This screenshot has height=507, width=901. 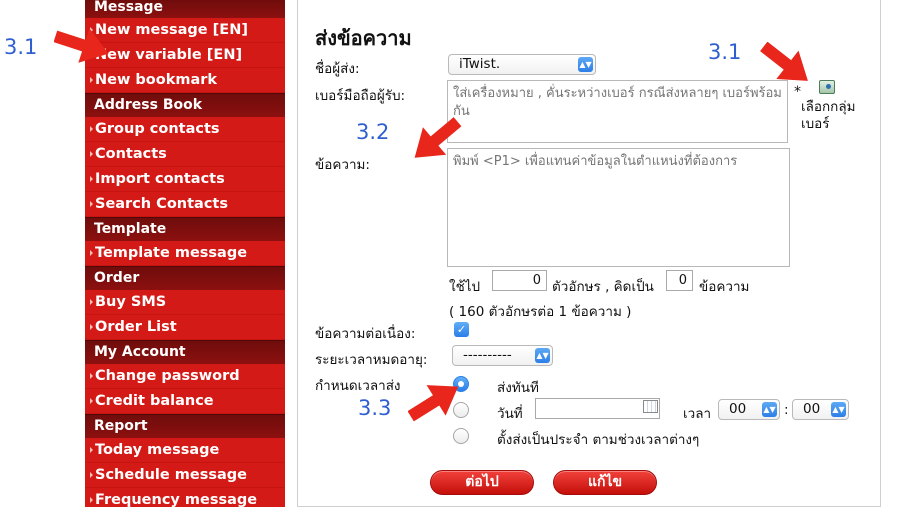 What do you see at coordinates (185, 327) in the screenshot?
I see `sidebar-item-order-list: Order List` at bounding box center [185, 327].